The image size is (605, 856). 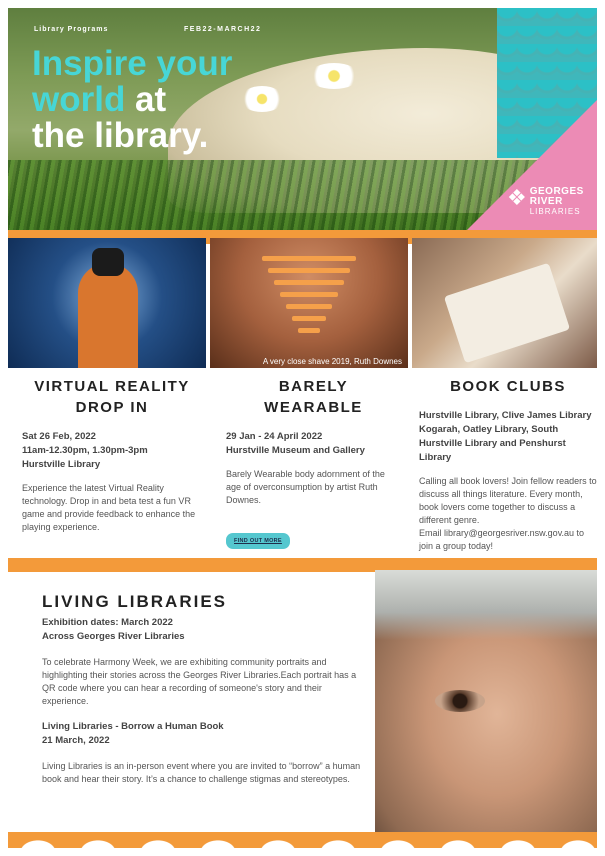 I want to click on logo-text: RIVER, so click(x=546, y=201).